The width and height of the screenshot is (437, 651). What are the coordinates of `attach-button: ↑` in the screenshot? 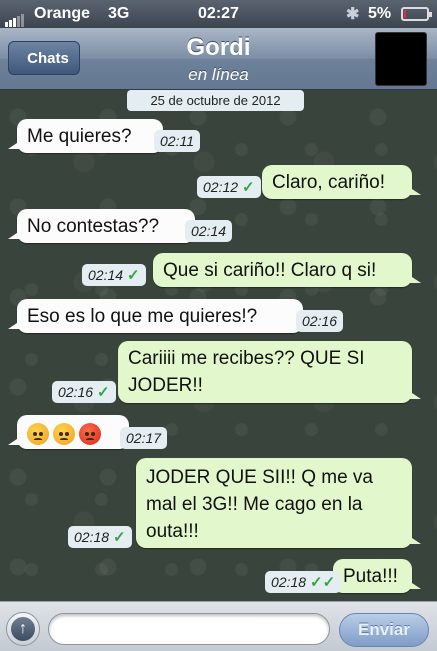 It's located at (23, 629).